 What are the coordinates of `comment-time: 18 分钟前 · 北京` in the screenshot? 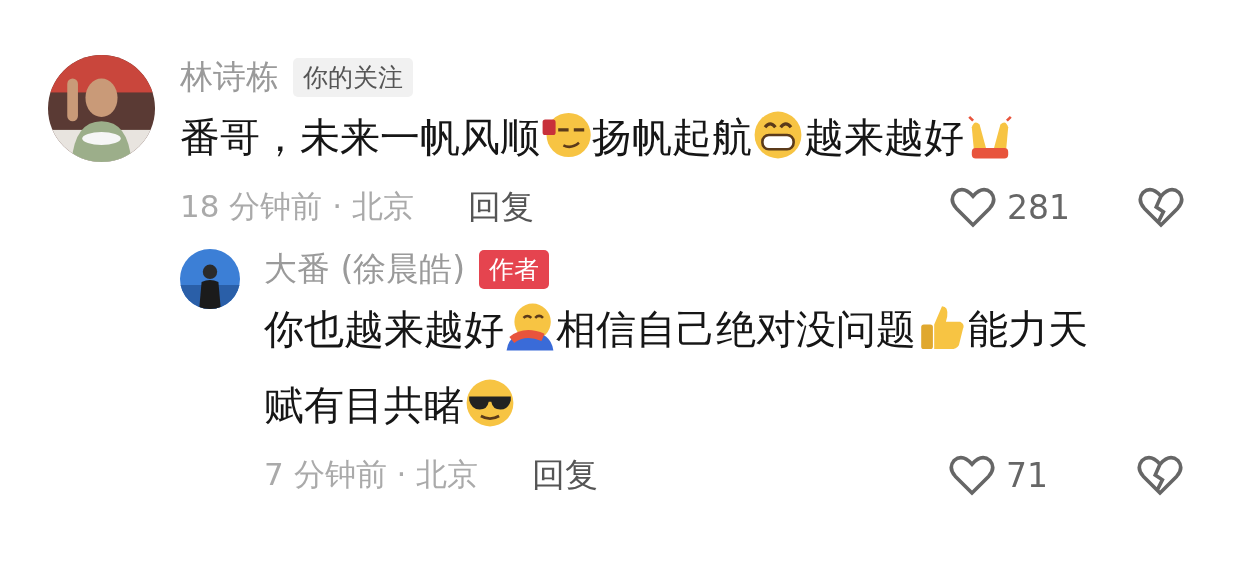 It's located at (297, 206).